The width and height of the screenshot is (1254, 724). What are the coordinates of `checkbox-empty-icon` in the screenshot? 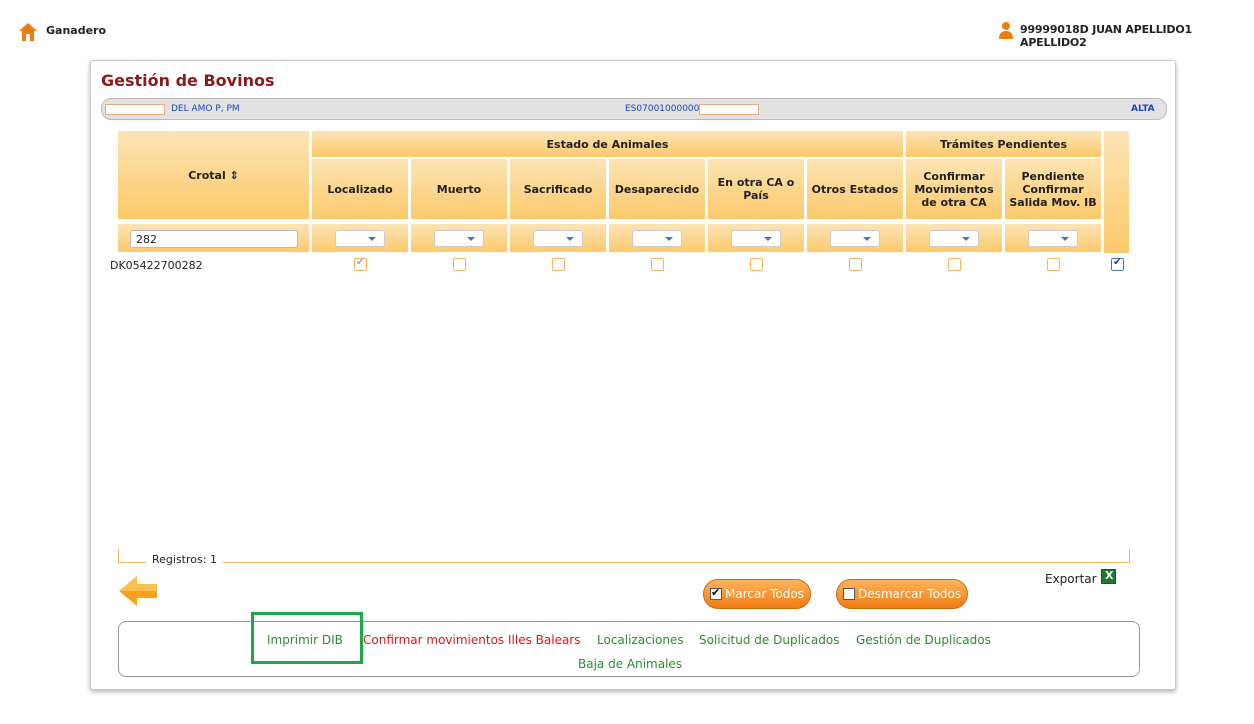 It's located at (849, 594).